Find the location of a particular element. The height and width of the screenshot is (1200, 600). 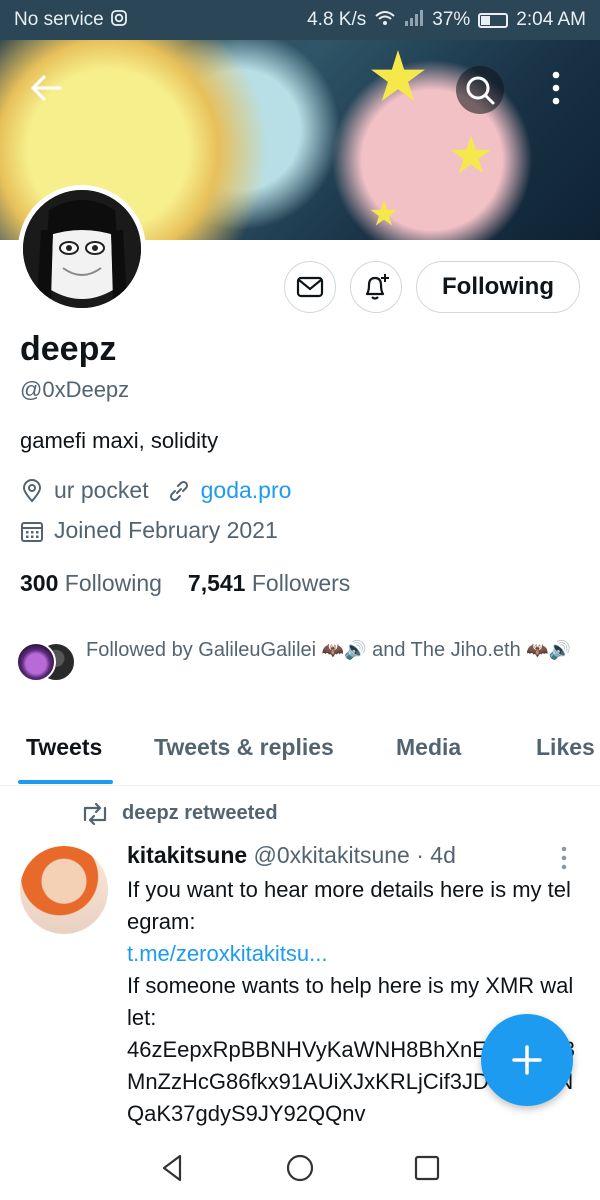

nav-home-icon is located at coordinates (300, 1168).